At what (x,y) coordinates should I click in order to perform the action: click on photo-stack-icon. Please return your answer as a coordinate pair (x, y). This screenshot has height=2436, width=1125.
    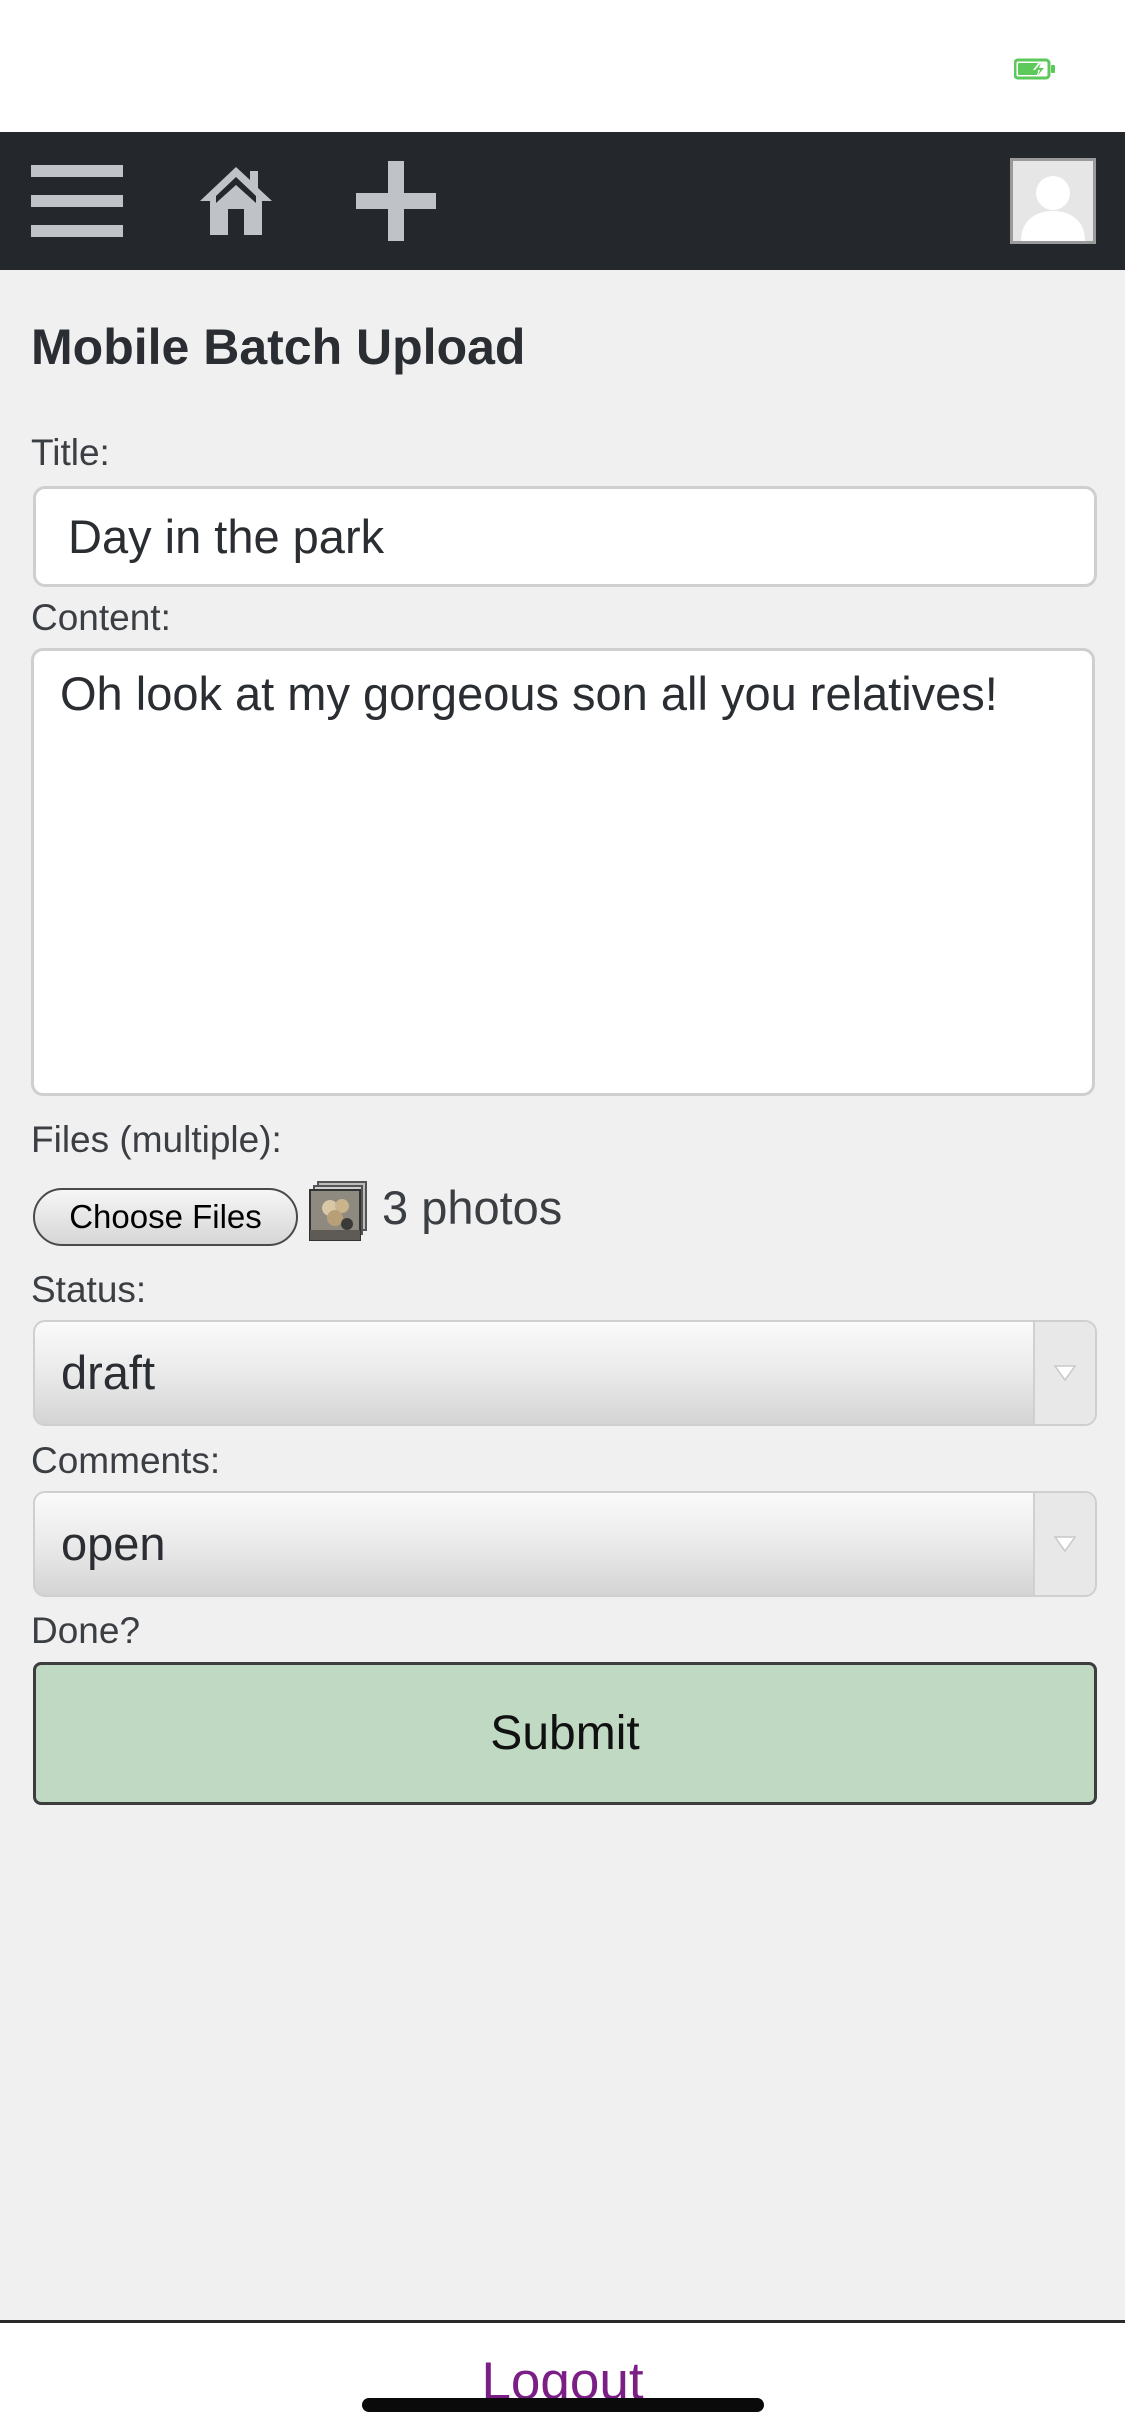
    Looking at the image, I should click on (338, 1211).